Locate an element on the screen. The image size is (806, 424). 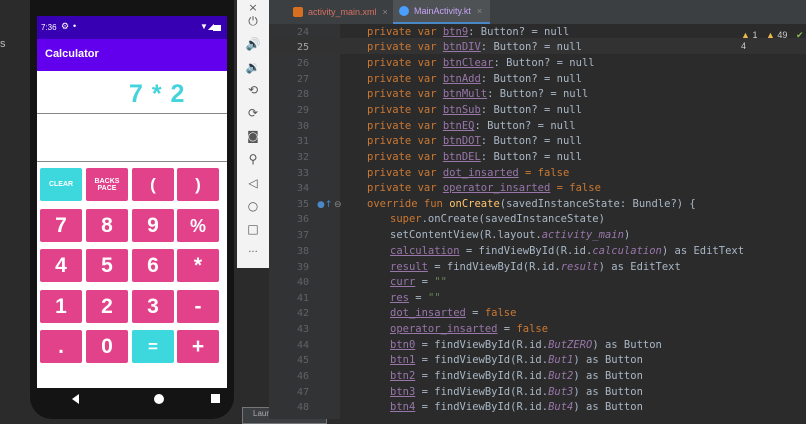
power-icon: ⏻ is located at coordinates (253, 21).